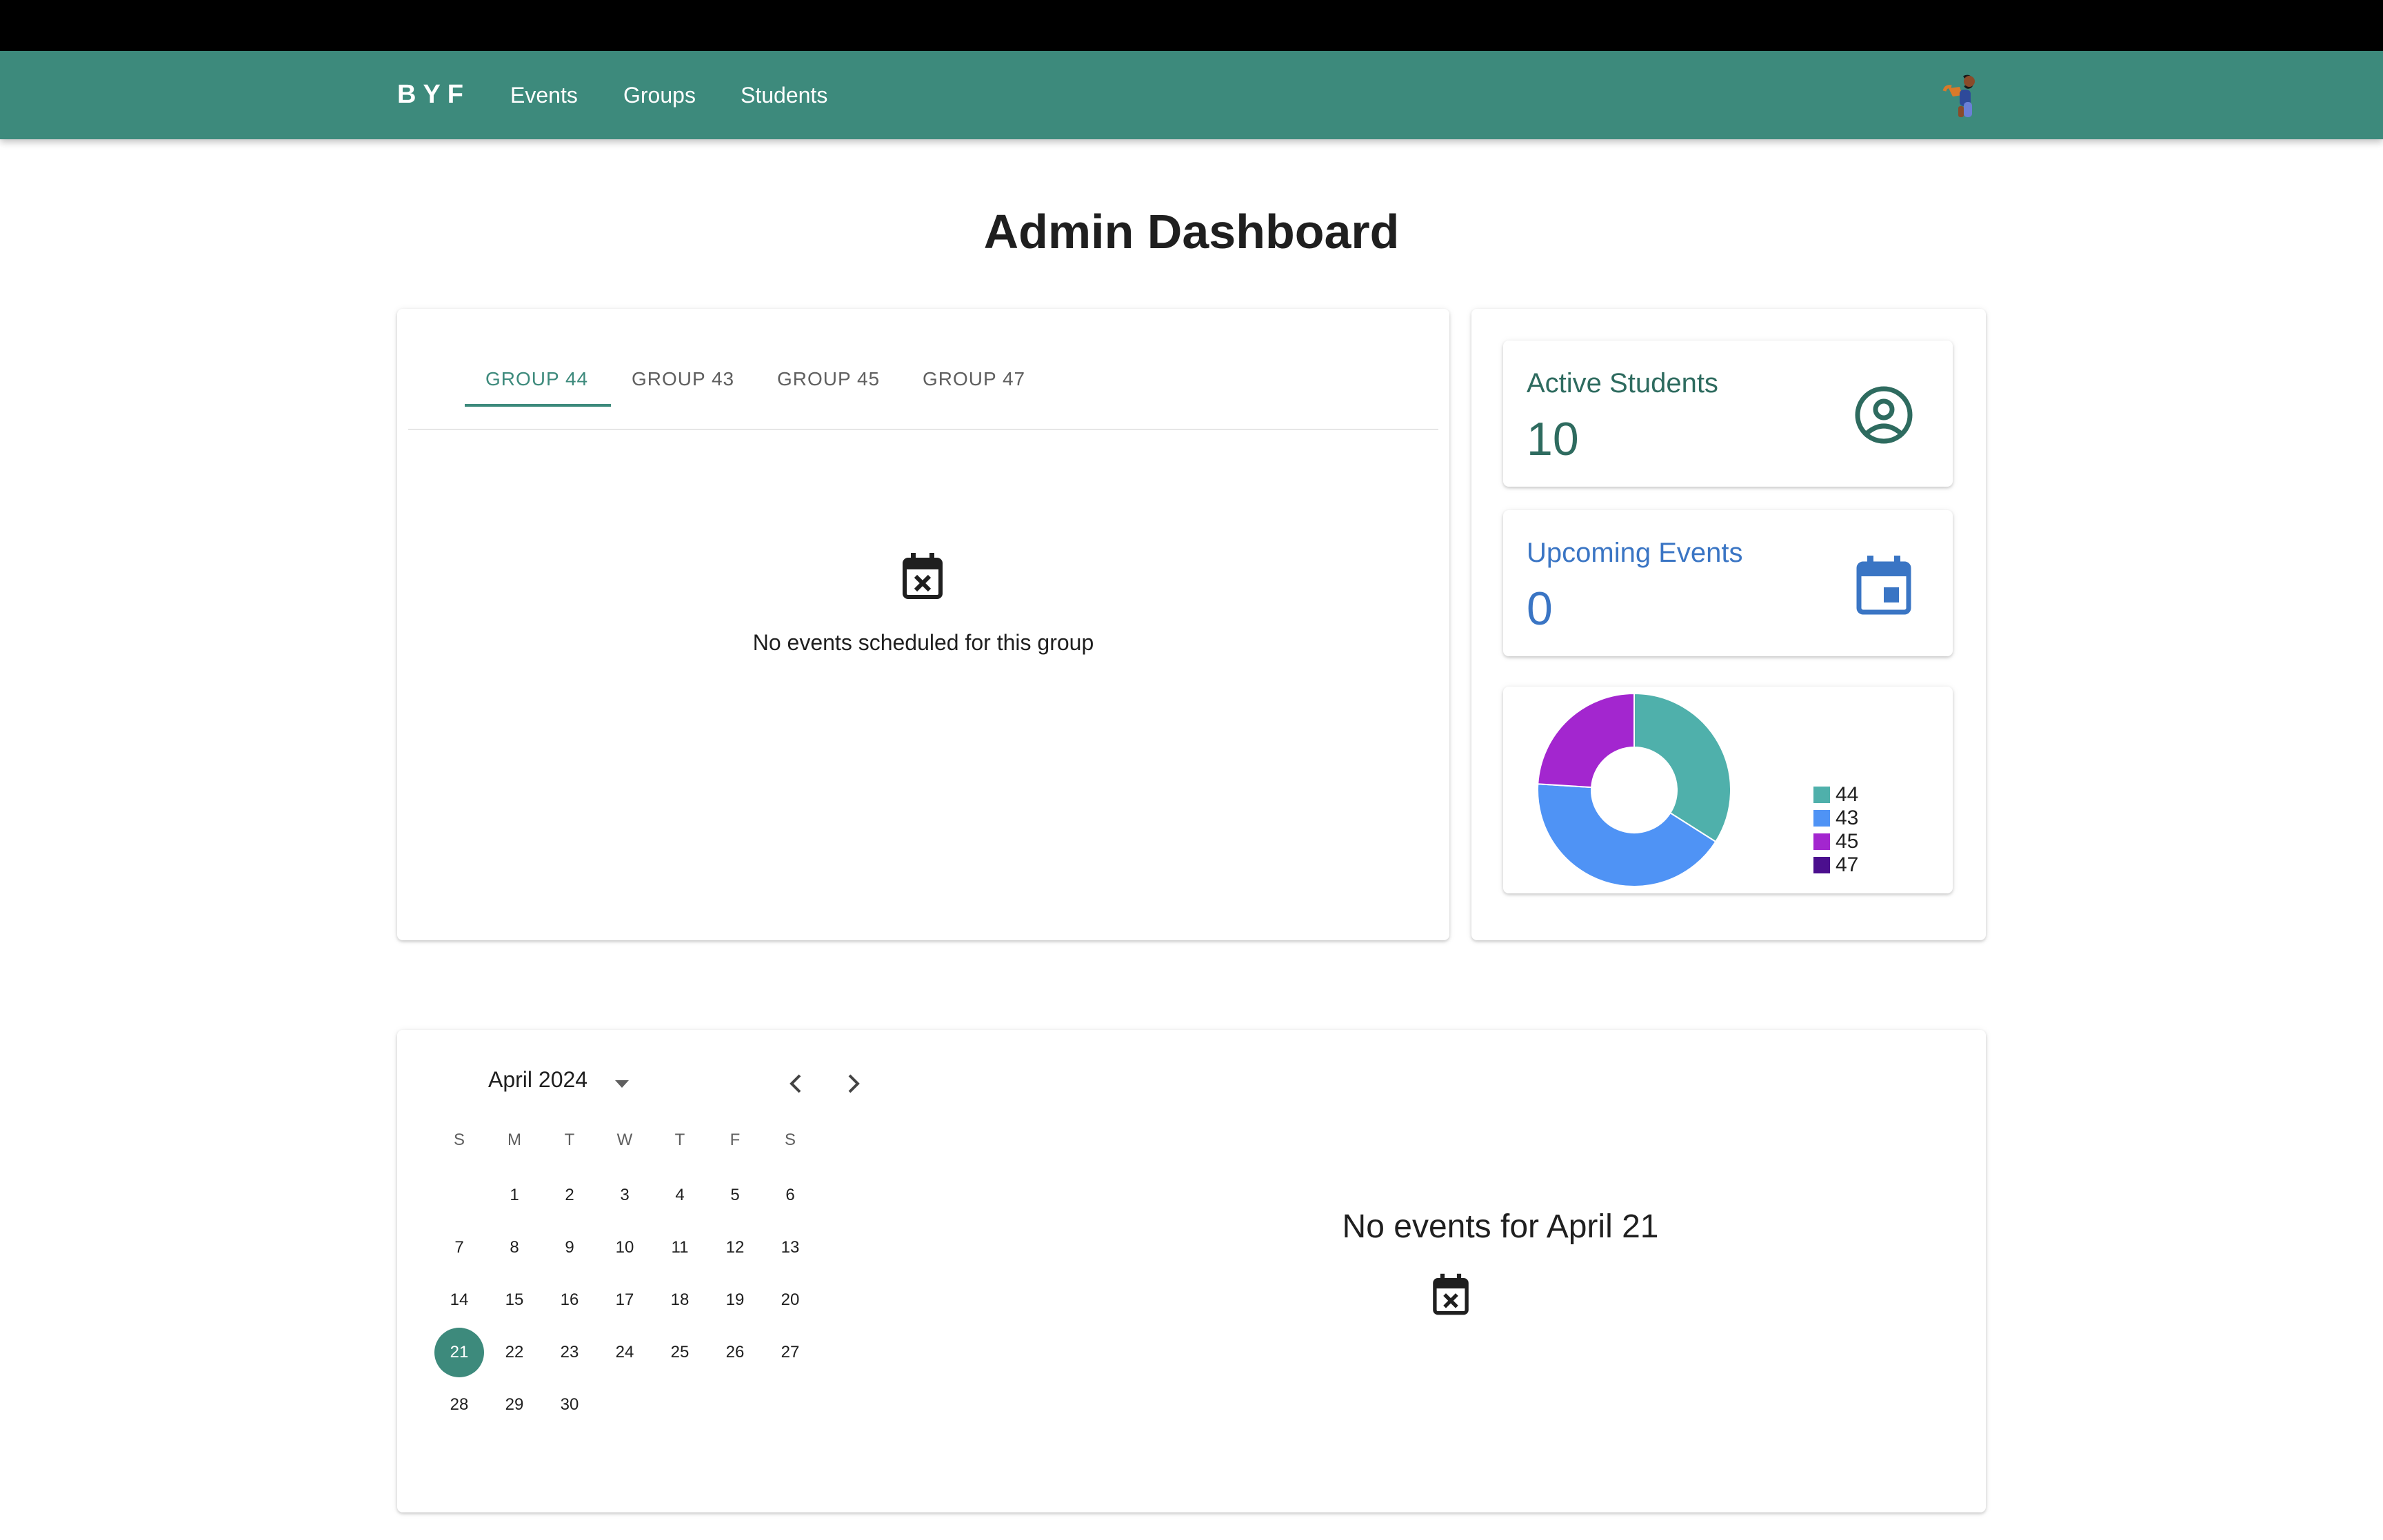  What do you see at coordinates (1728, 583) in the screenshot?
I see `upcoming-events-card: Upcoming Events 0` at bounding box center [1728, 583].